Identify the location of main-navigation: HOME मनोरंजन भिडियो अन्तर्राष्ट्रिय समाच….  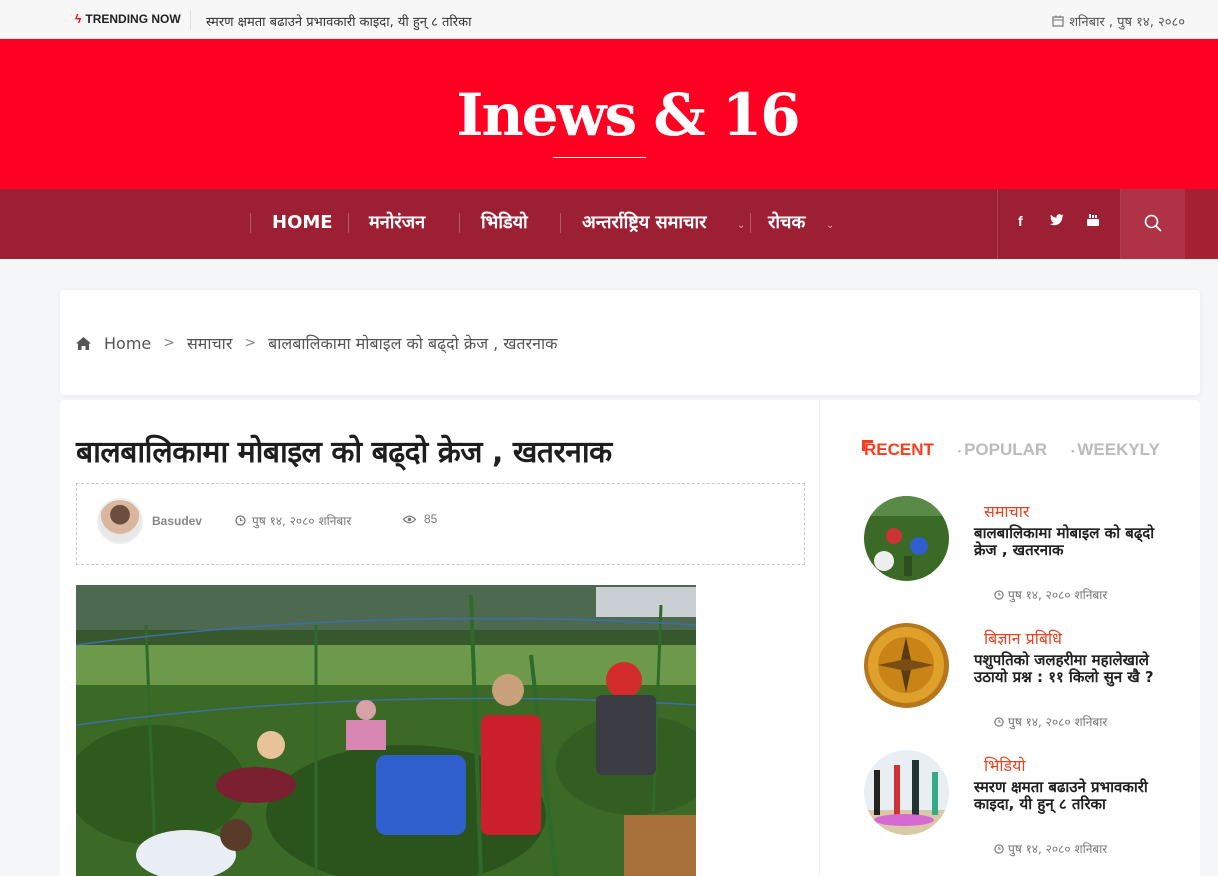
(609, 224).